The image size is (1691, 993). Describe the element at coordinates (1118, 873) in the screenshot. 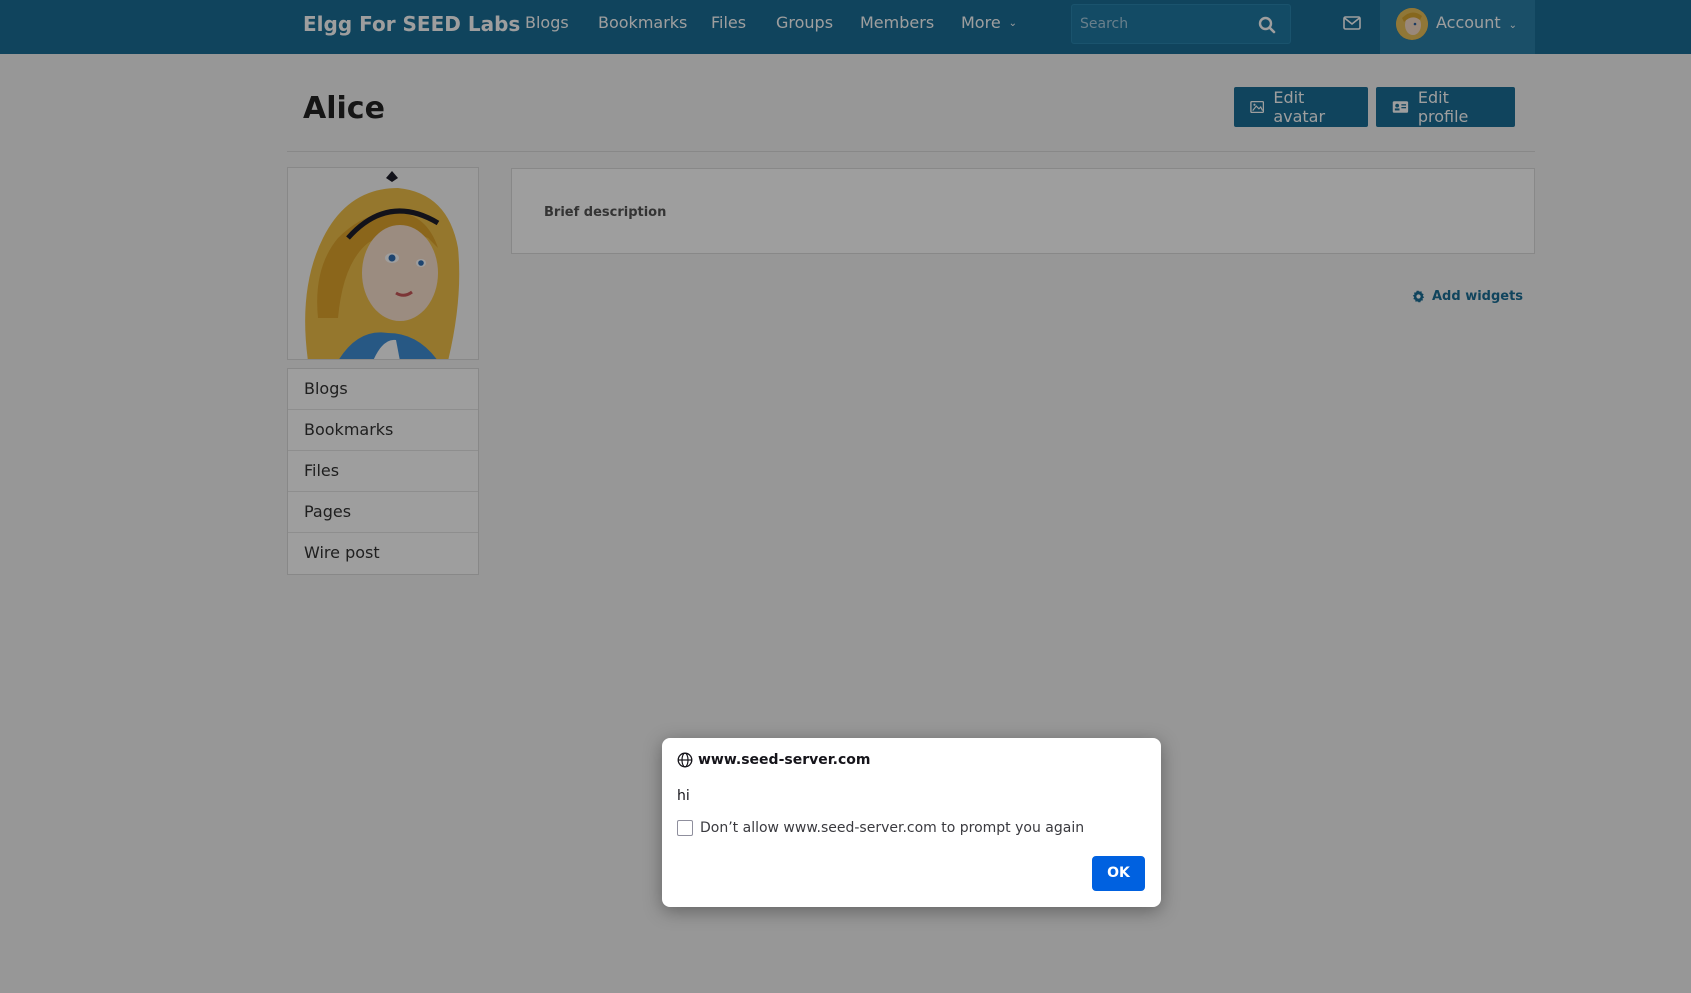

I see `ok-button: OK` at that location.